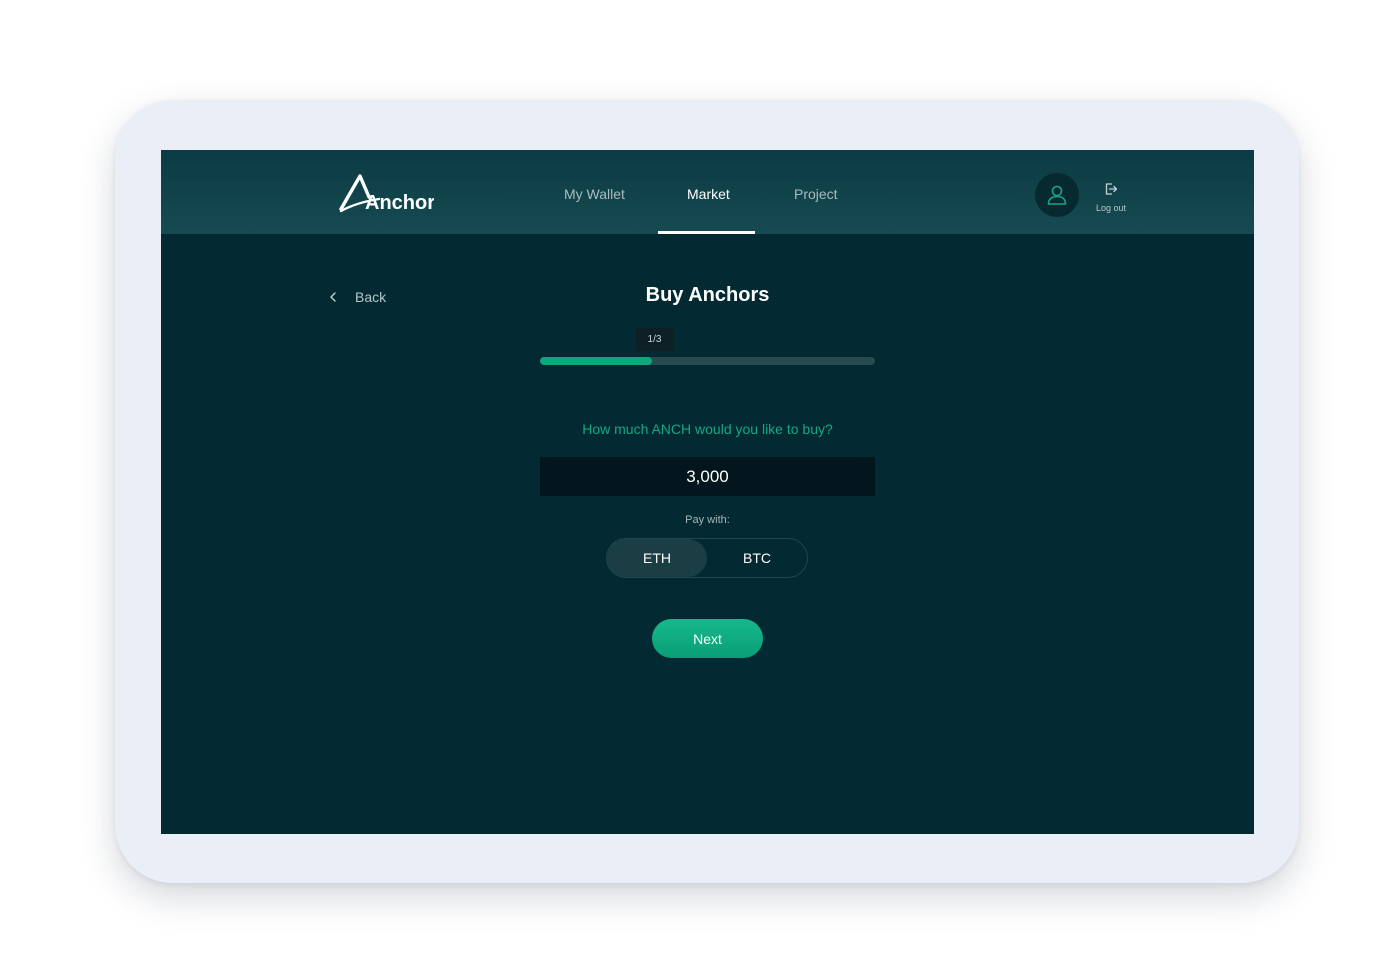  I want to click on nav-project: Project, so click(816, 194).